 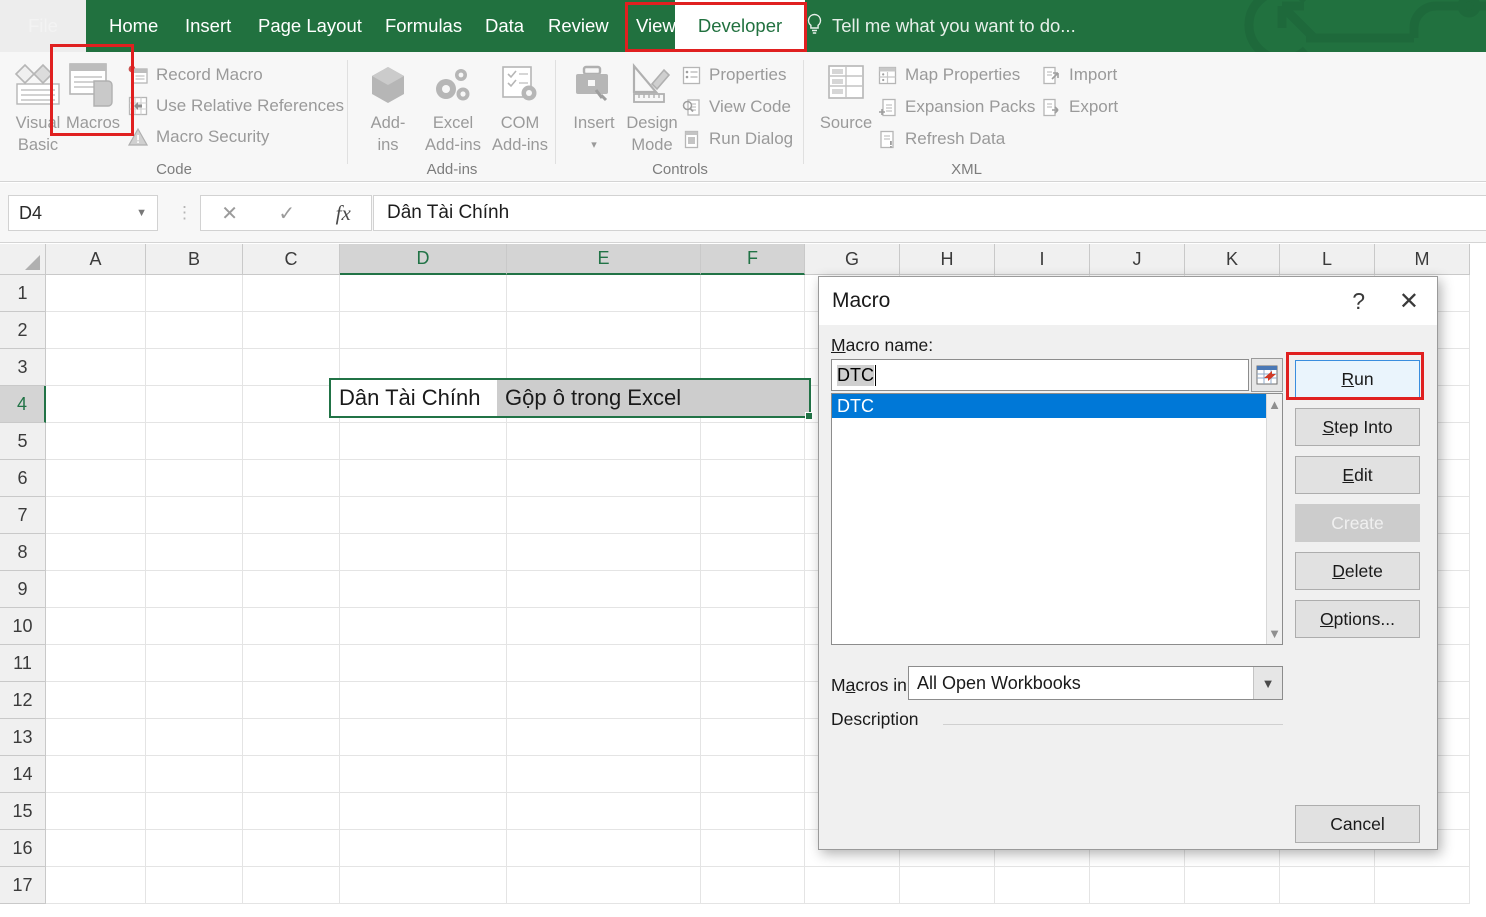 What do you see at coordinates (96, 589) in the screenshot?
I see `cell-A9` at bounding box center [96, 589].